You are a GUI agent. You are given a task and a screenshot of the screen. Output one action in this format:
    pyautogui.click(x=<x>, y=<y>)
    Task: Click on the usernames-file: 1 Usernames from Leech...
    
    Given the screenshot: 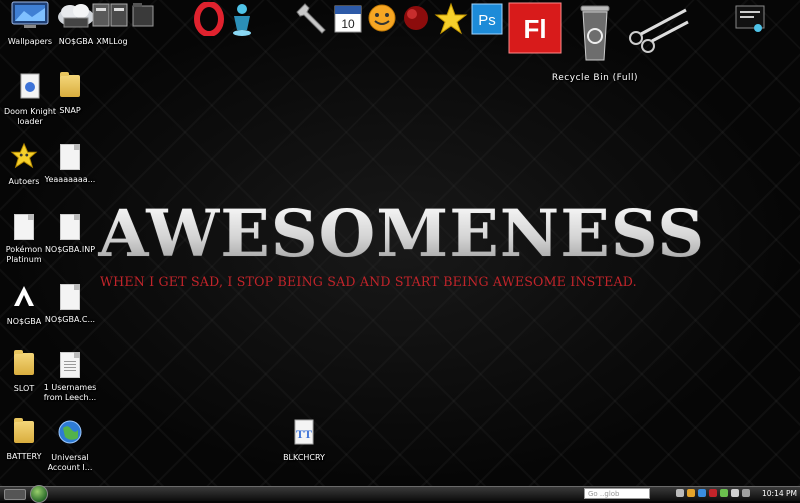 What is the action you would take?
    pyautogui.click(x=70, y=376)
    